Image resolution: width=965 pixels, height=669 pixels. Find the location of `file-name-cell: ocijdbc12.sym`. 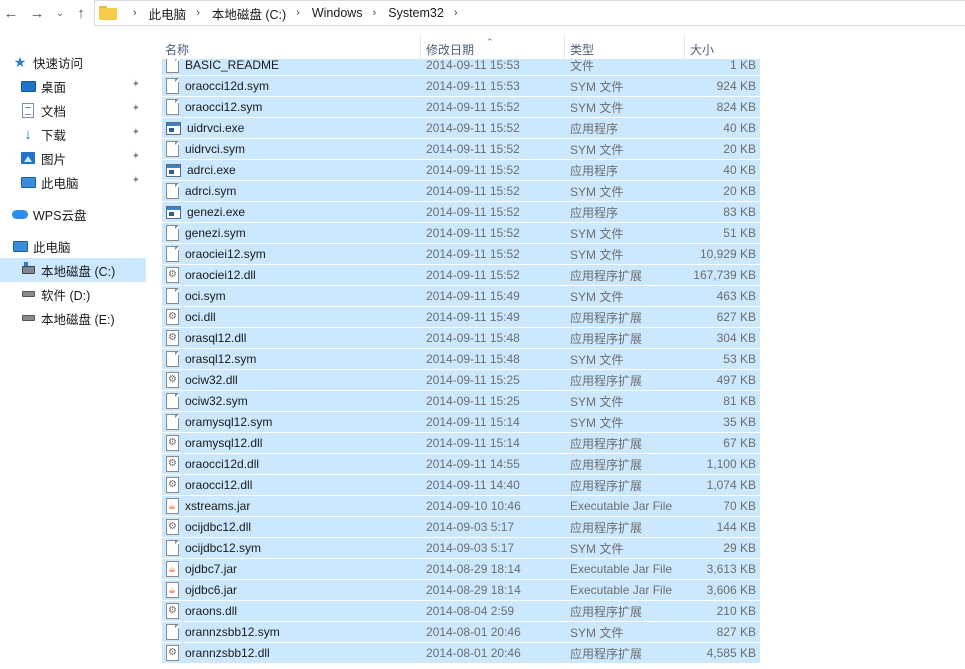

file-name-cell: ocijdbc12.sym is located at coordinates (291, 548).